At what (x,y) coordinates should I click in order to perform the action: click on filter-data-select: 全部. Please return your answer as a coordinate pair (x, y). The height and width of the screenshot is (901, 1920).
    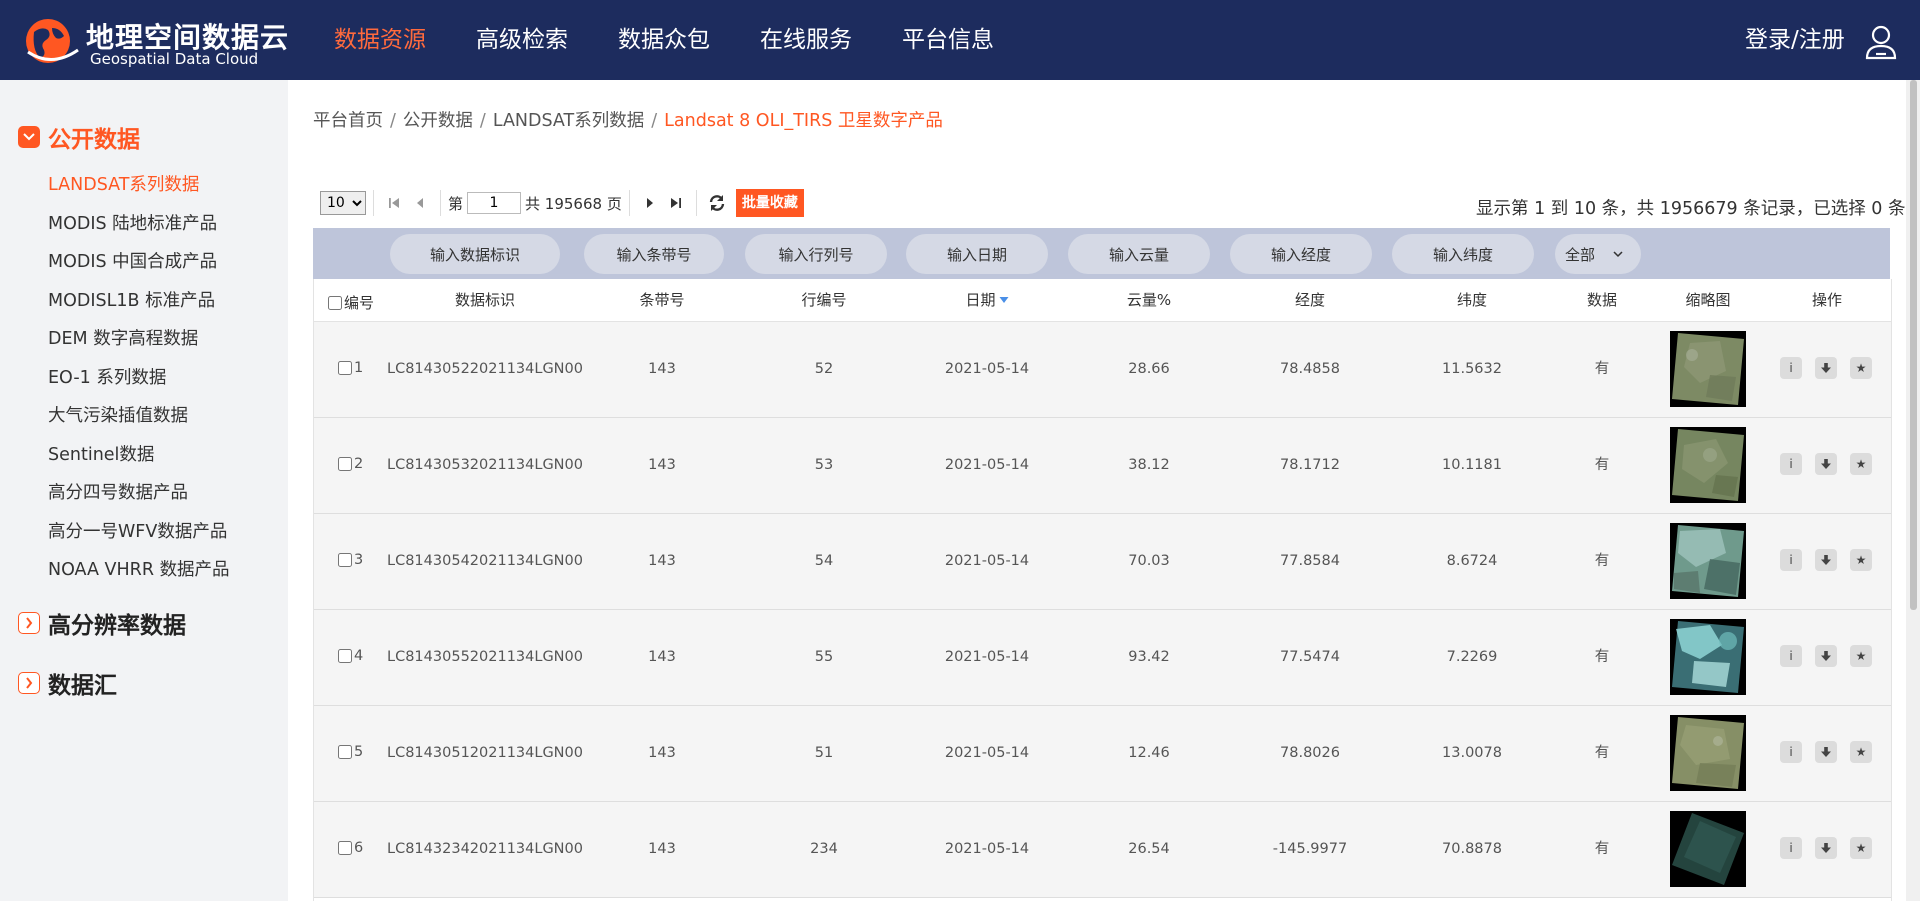
    Looking at the image, I should click on (1598, 254).